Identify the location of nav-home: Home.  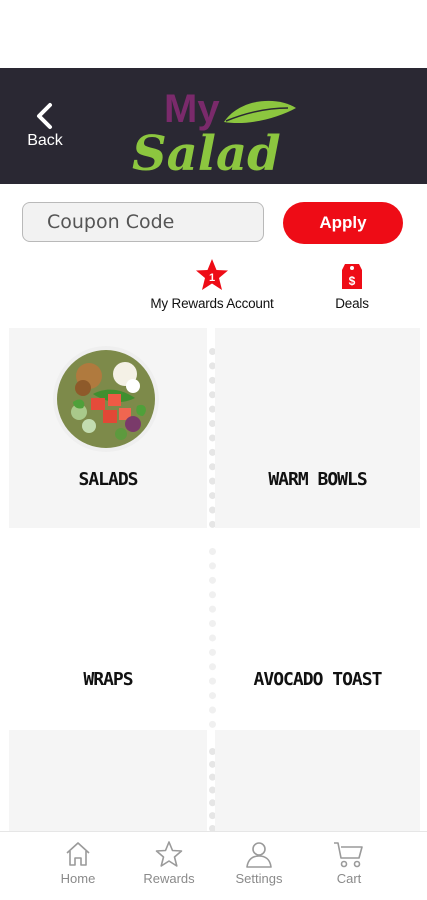
(78, 863).